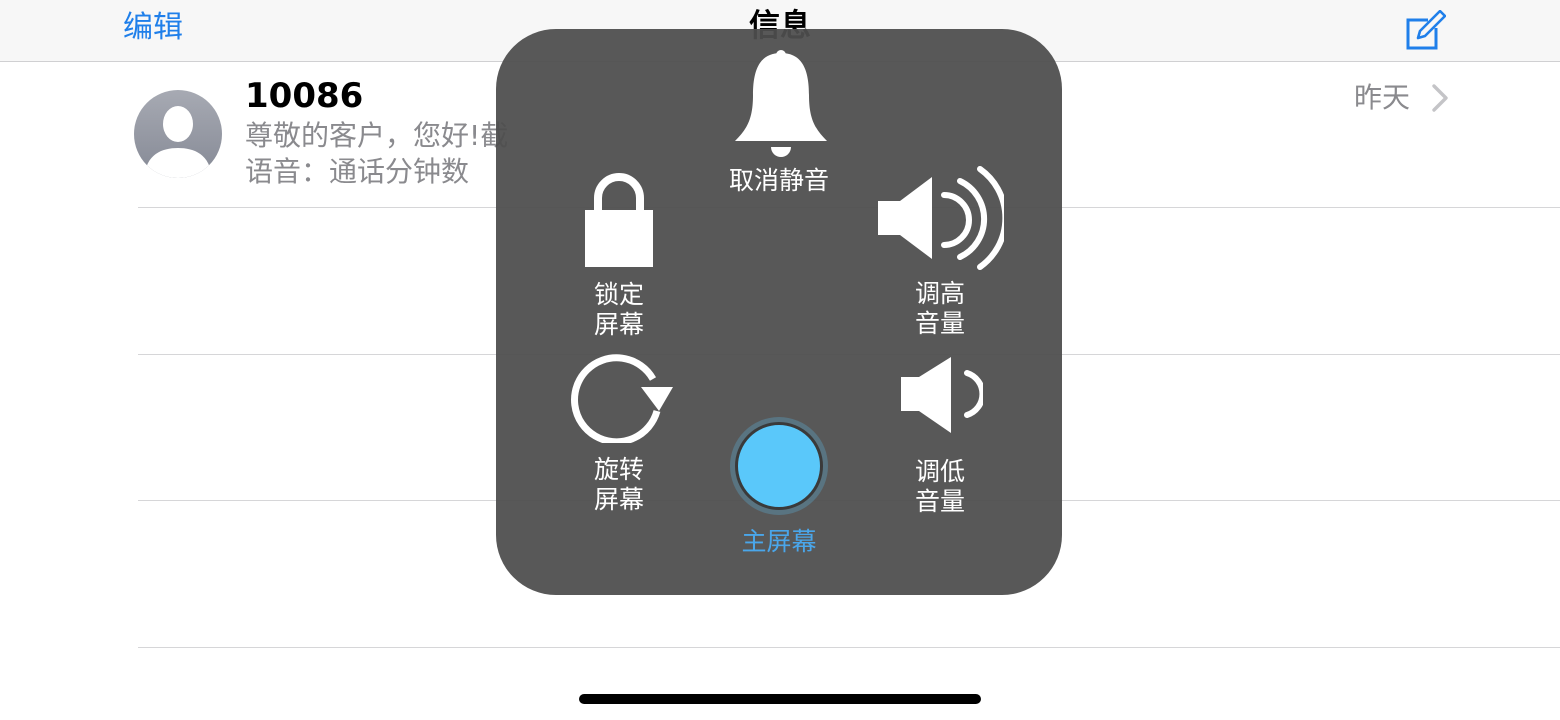 The image size is (1560, 720). I want to click on lock-screen-label-line1: 锁定, so click(618, 294).